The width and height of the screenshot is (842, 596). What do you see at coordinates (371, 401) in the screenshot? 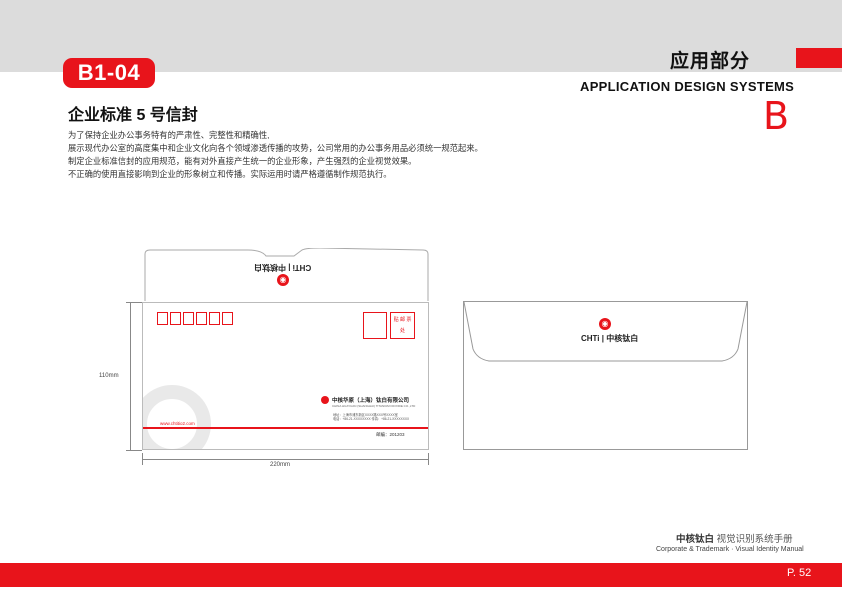
I see `company-name: 中核华原（上海）钛白有限公司` at bounding box center [371, 401].